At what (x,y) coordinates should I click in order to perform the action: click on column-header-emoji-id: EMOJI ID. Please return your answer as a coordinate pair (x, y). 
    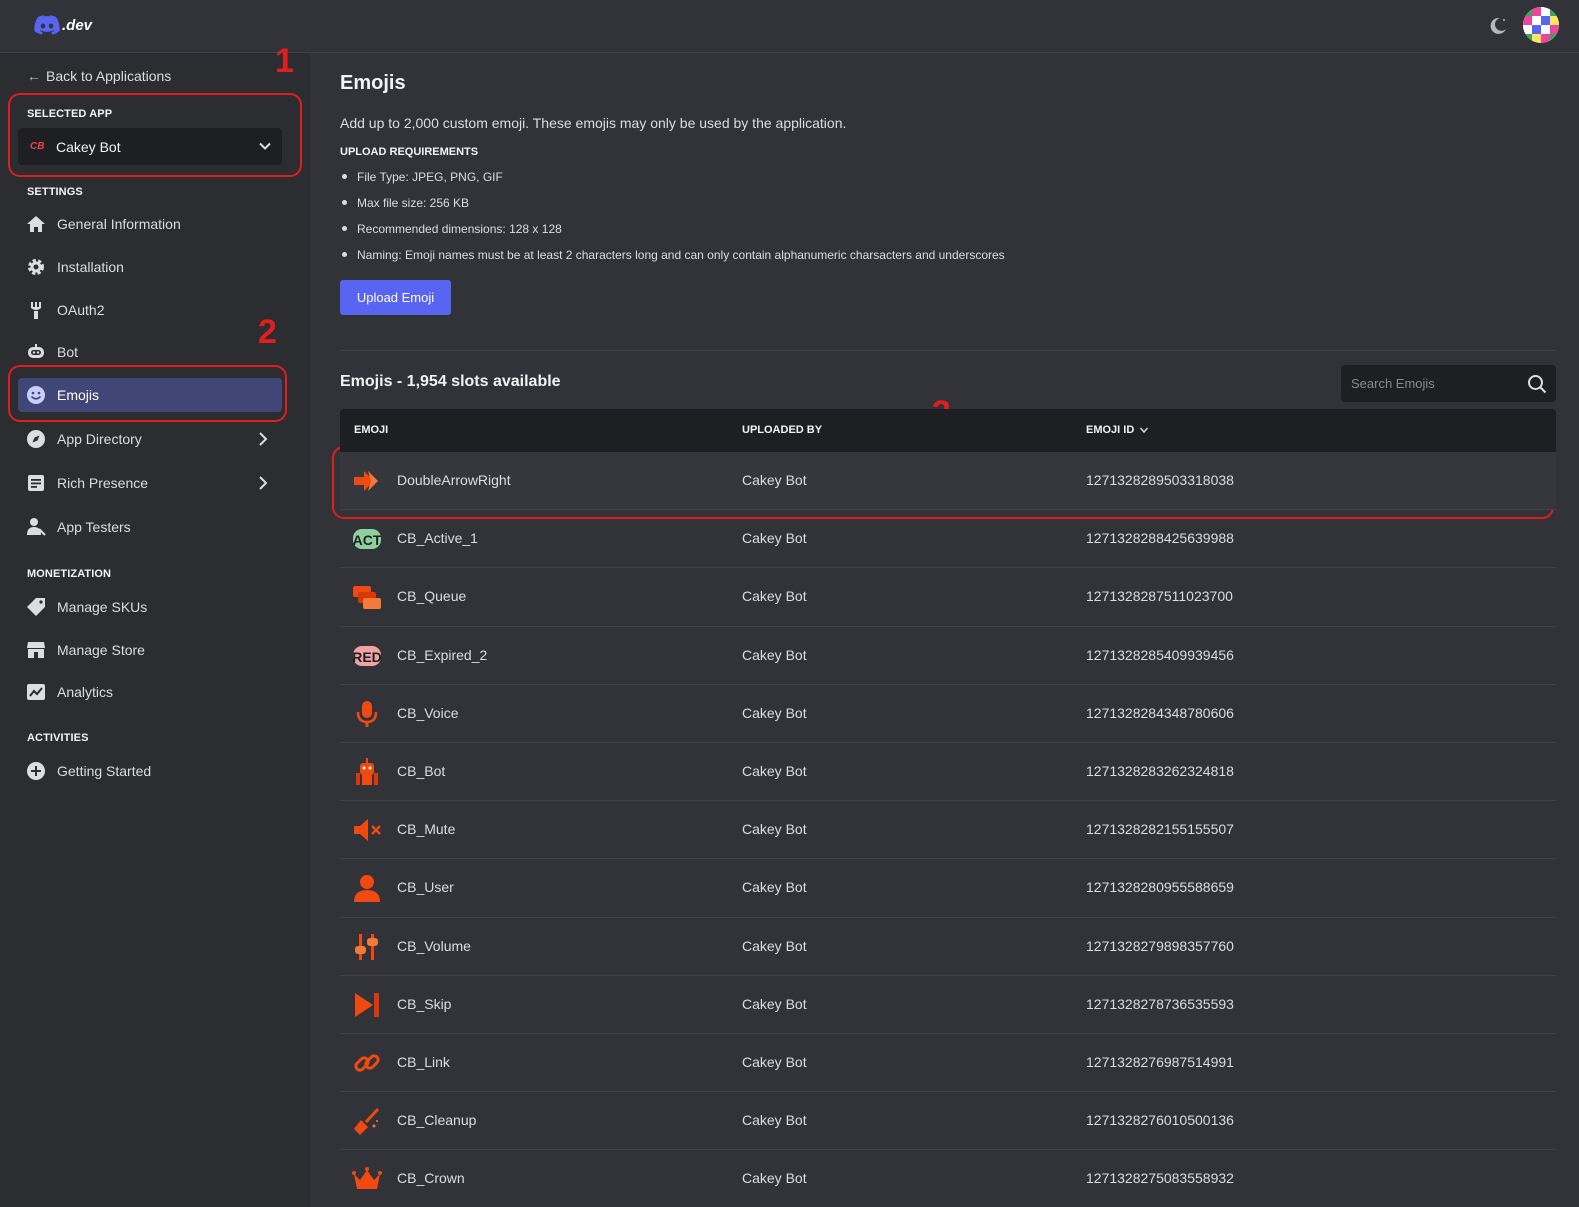
    Looking at the image, I should click on (1117, 430).